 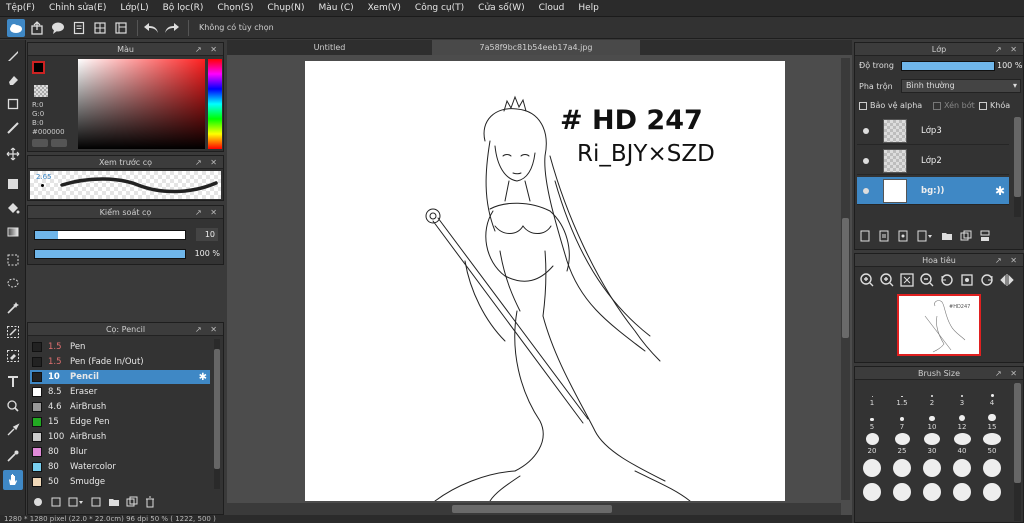 What do you see at coordinates (992, 396) in the screenshot?
I see `brush-size-option: 4` at bounding box center [992, 396].